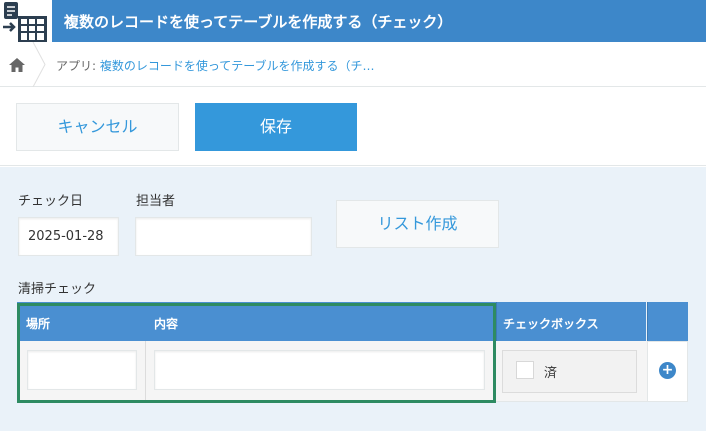 The width and height of the screenshot is (706, 431). I want to click on table-grid-icon, so click(26, 22).